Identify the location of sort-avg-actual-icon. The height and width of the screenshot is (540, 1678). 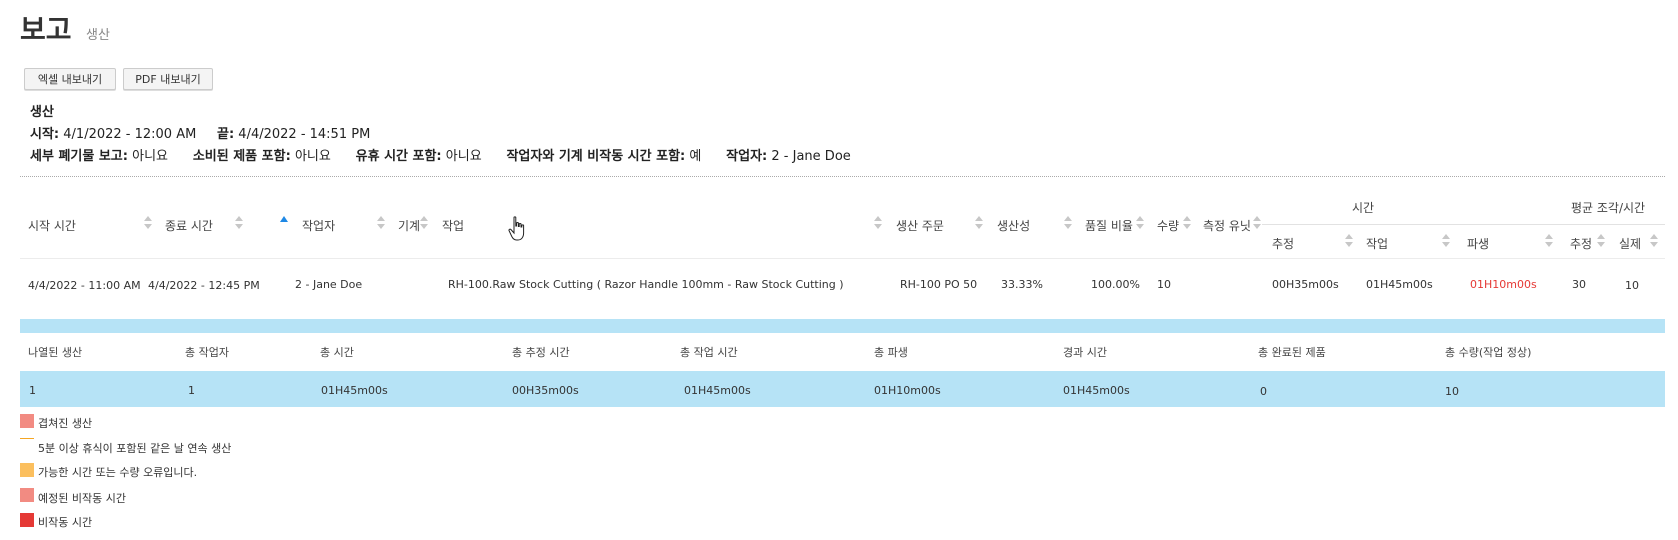
(1654, 241).